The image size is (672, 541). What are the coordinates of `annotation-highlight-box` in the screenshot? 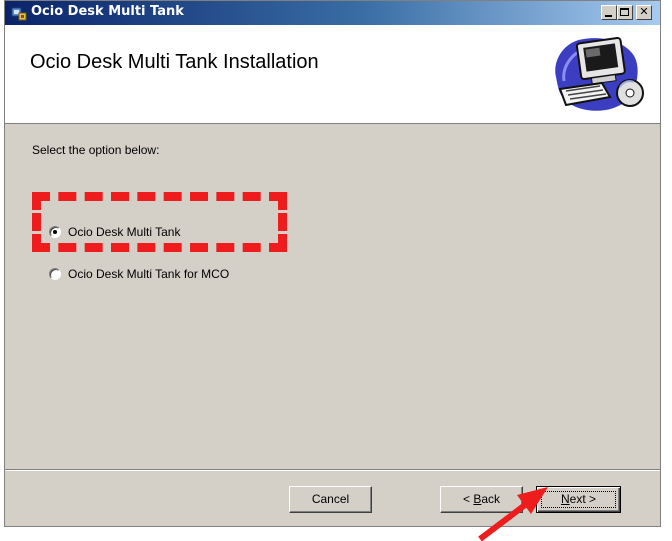 It's located at (159, 222).